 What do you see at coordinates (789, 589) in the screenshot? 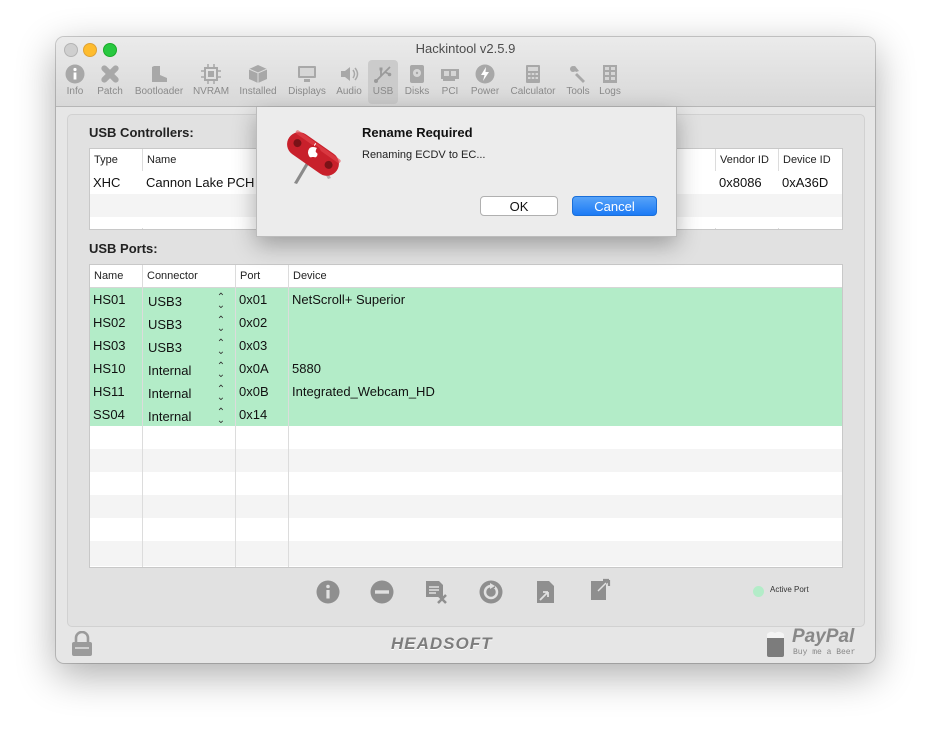
I see `active-port-legend: Active Port` at bounding box center [789, 589].